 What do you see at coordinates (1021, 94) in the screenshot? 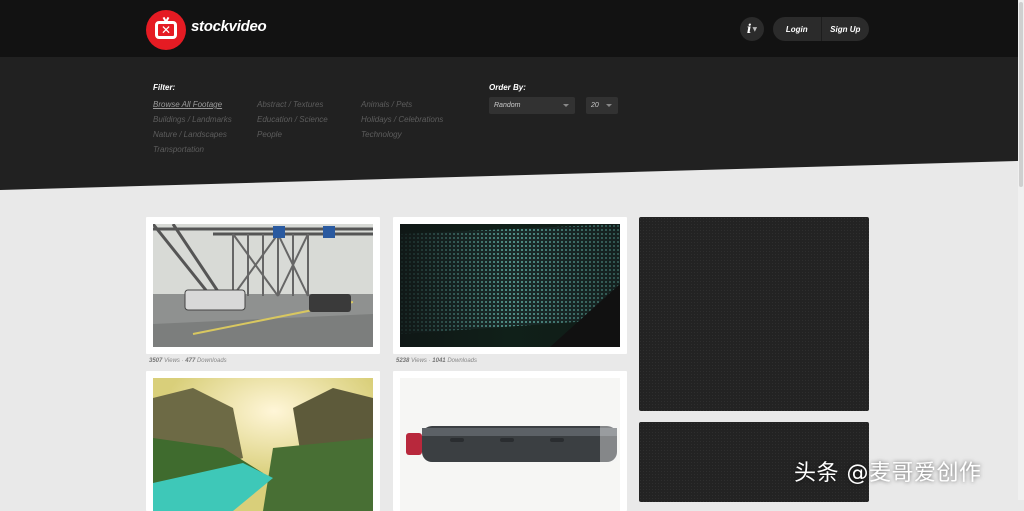
I see `scrollbar-thumb` at bounding box center [1021, 94].